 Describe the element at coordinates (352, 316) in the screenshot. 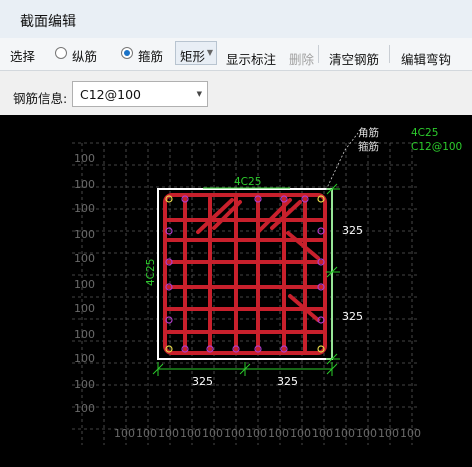

I see `right-dim-bottom: 325` at that location.